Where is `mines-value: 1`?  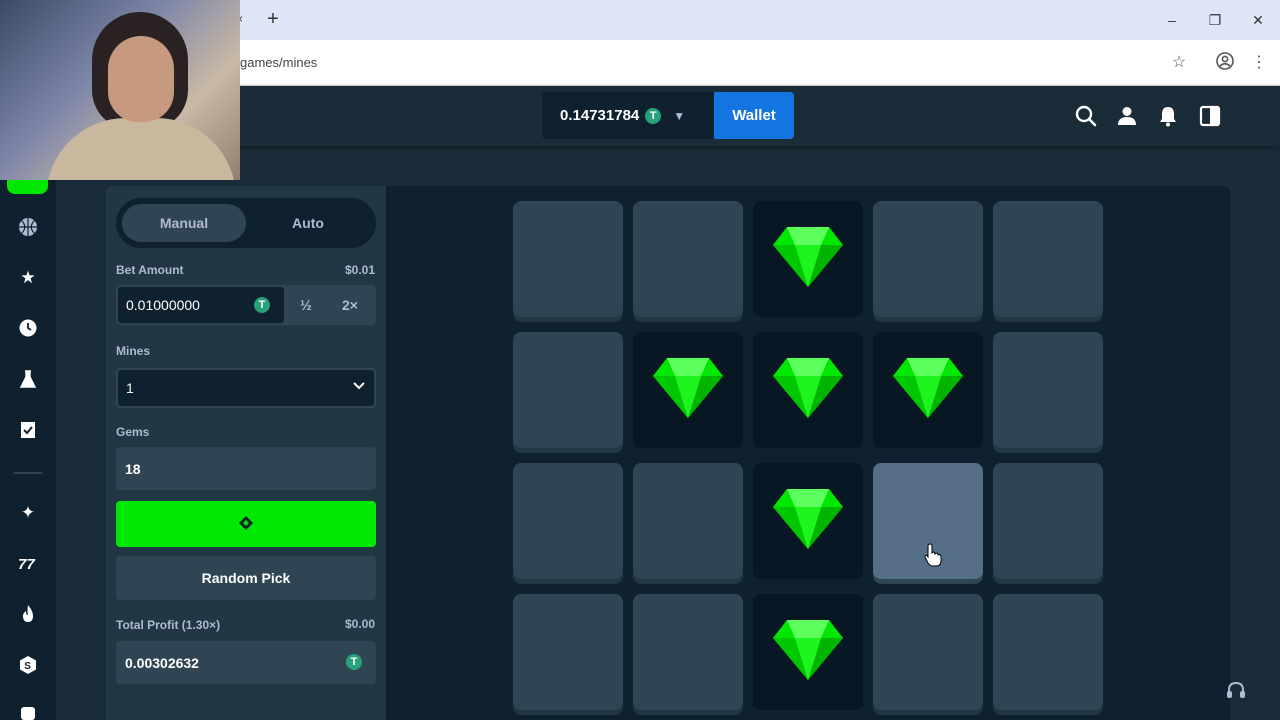
mines-value: 1 is located at coordinates (246, 388).